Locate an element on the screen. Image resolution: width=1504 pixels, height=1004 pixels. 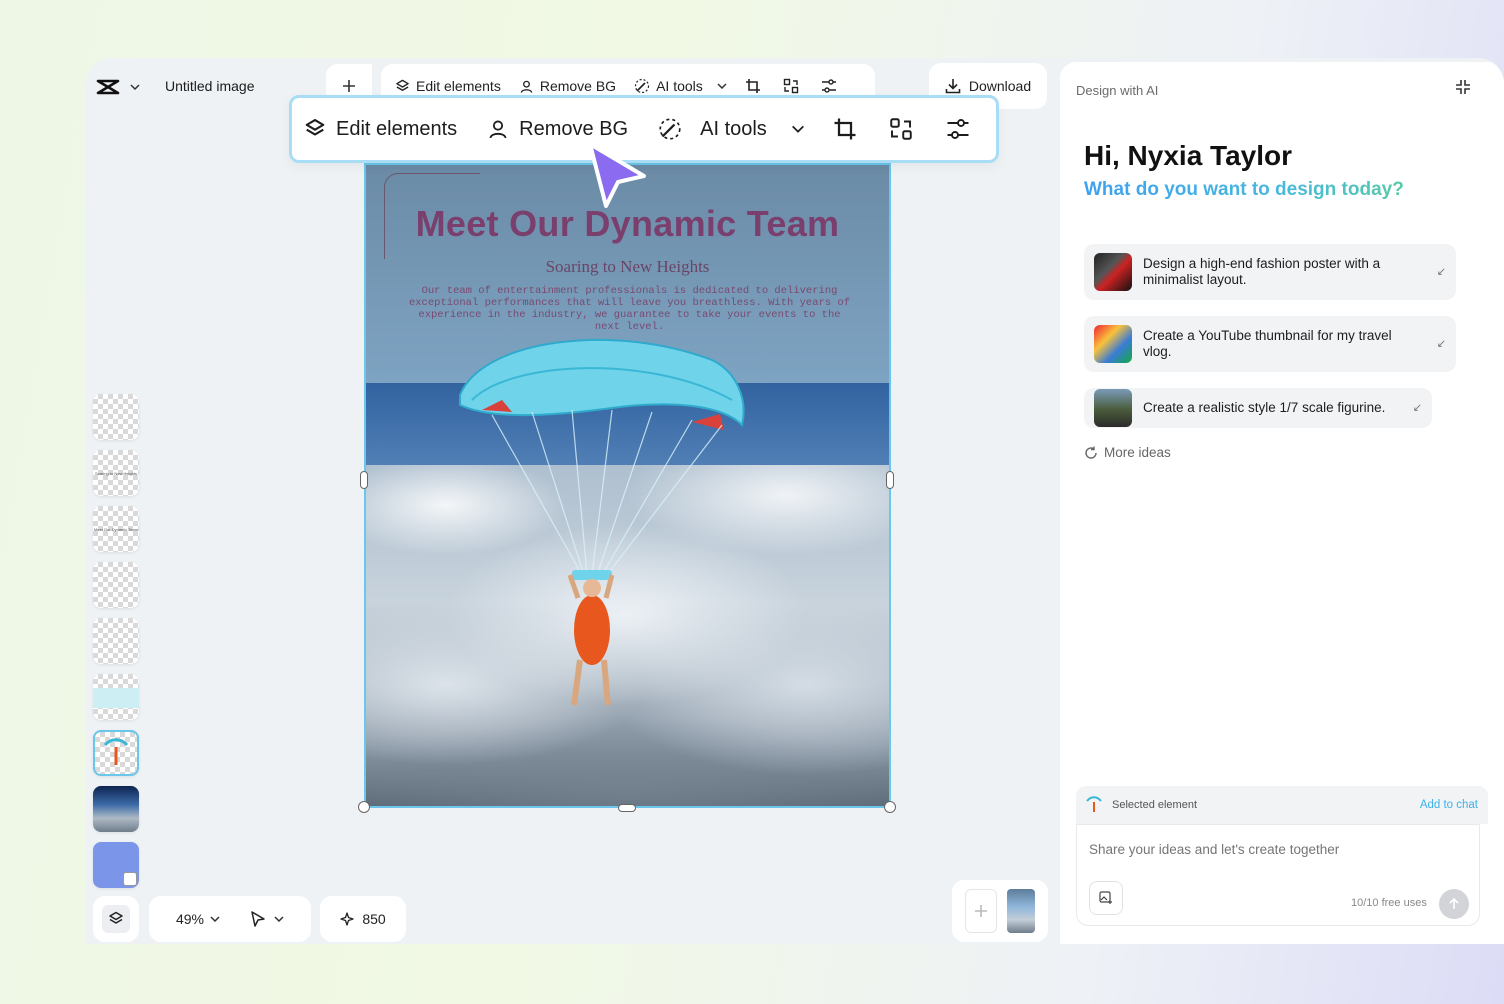
ai-tools-label: AI tools is located at coordinates (733, 128).